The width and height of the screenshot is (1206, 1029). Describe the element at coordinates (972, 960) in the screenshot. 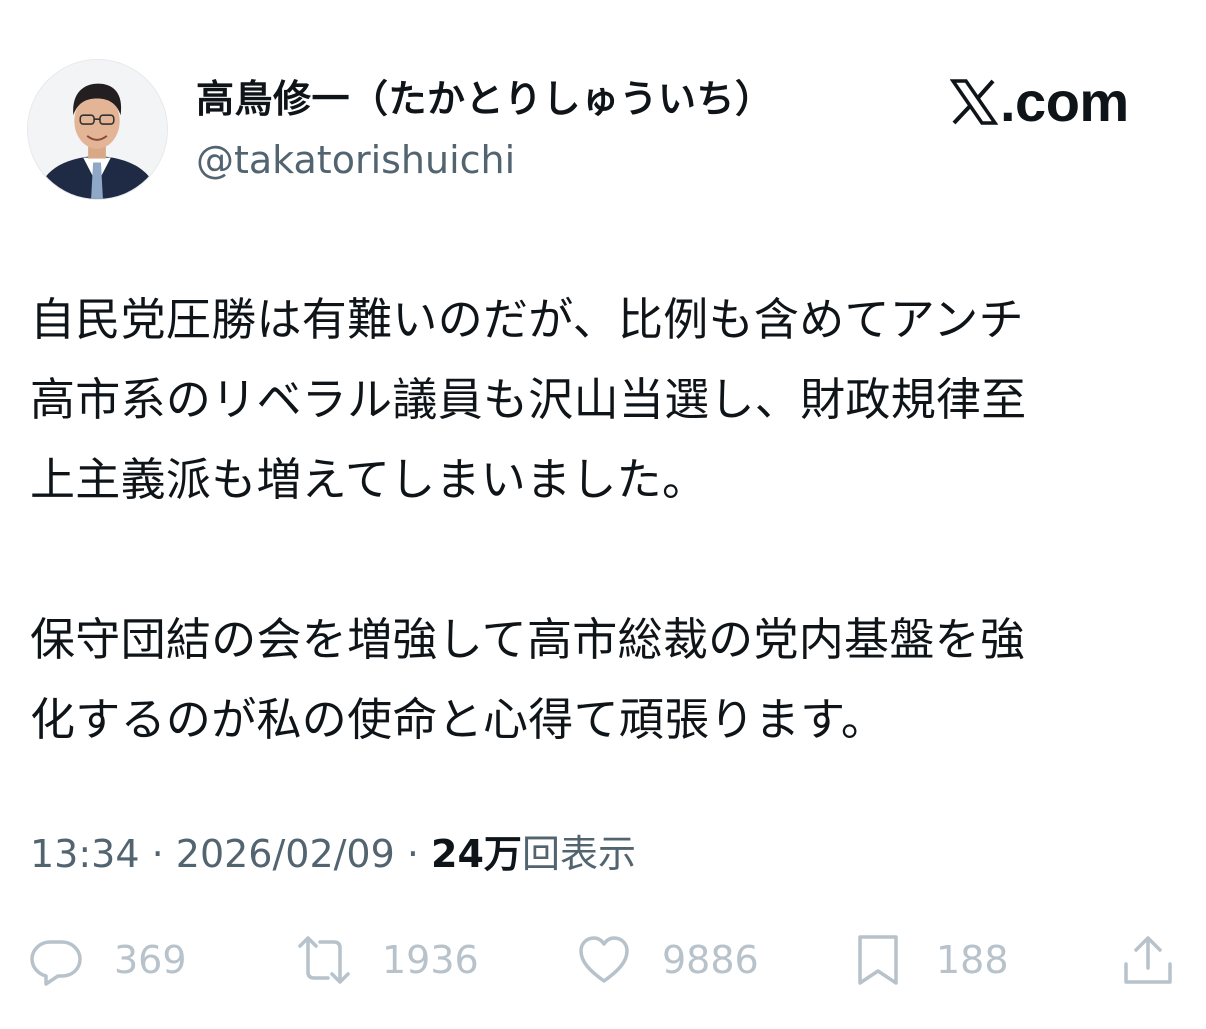

I see `bookmark-count: 188` at that location.